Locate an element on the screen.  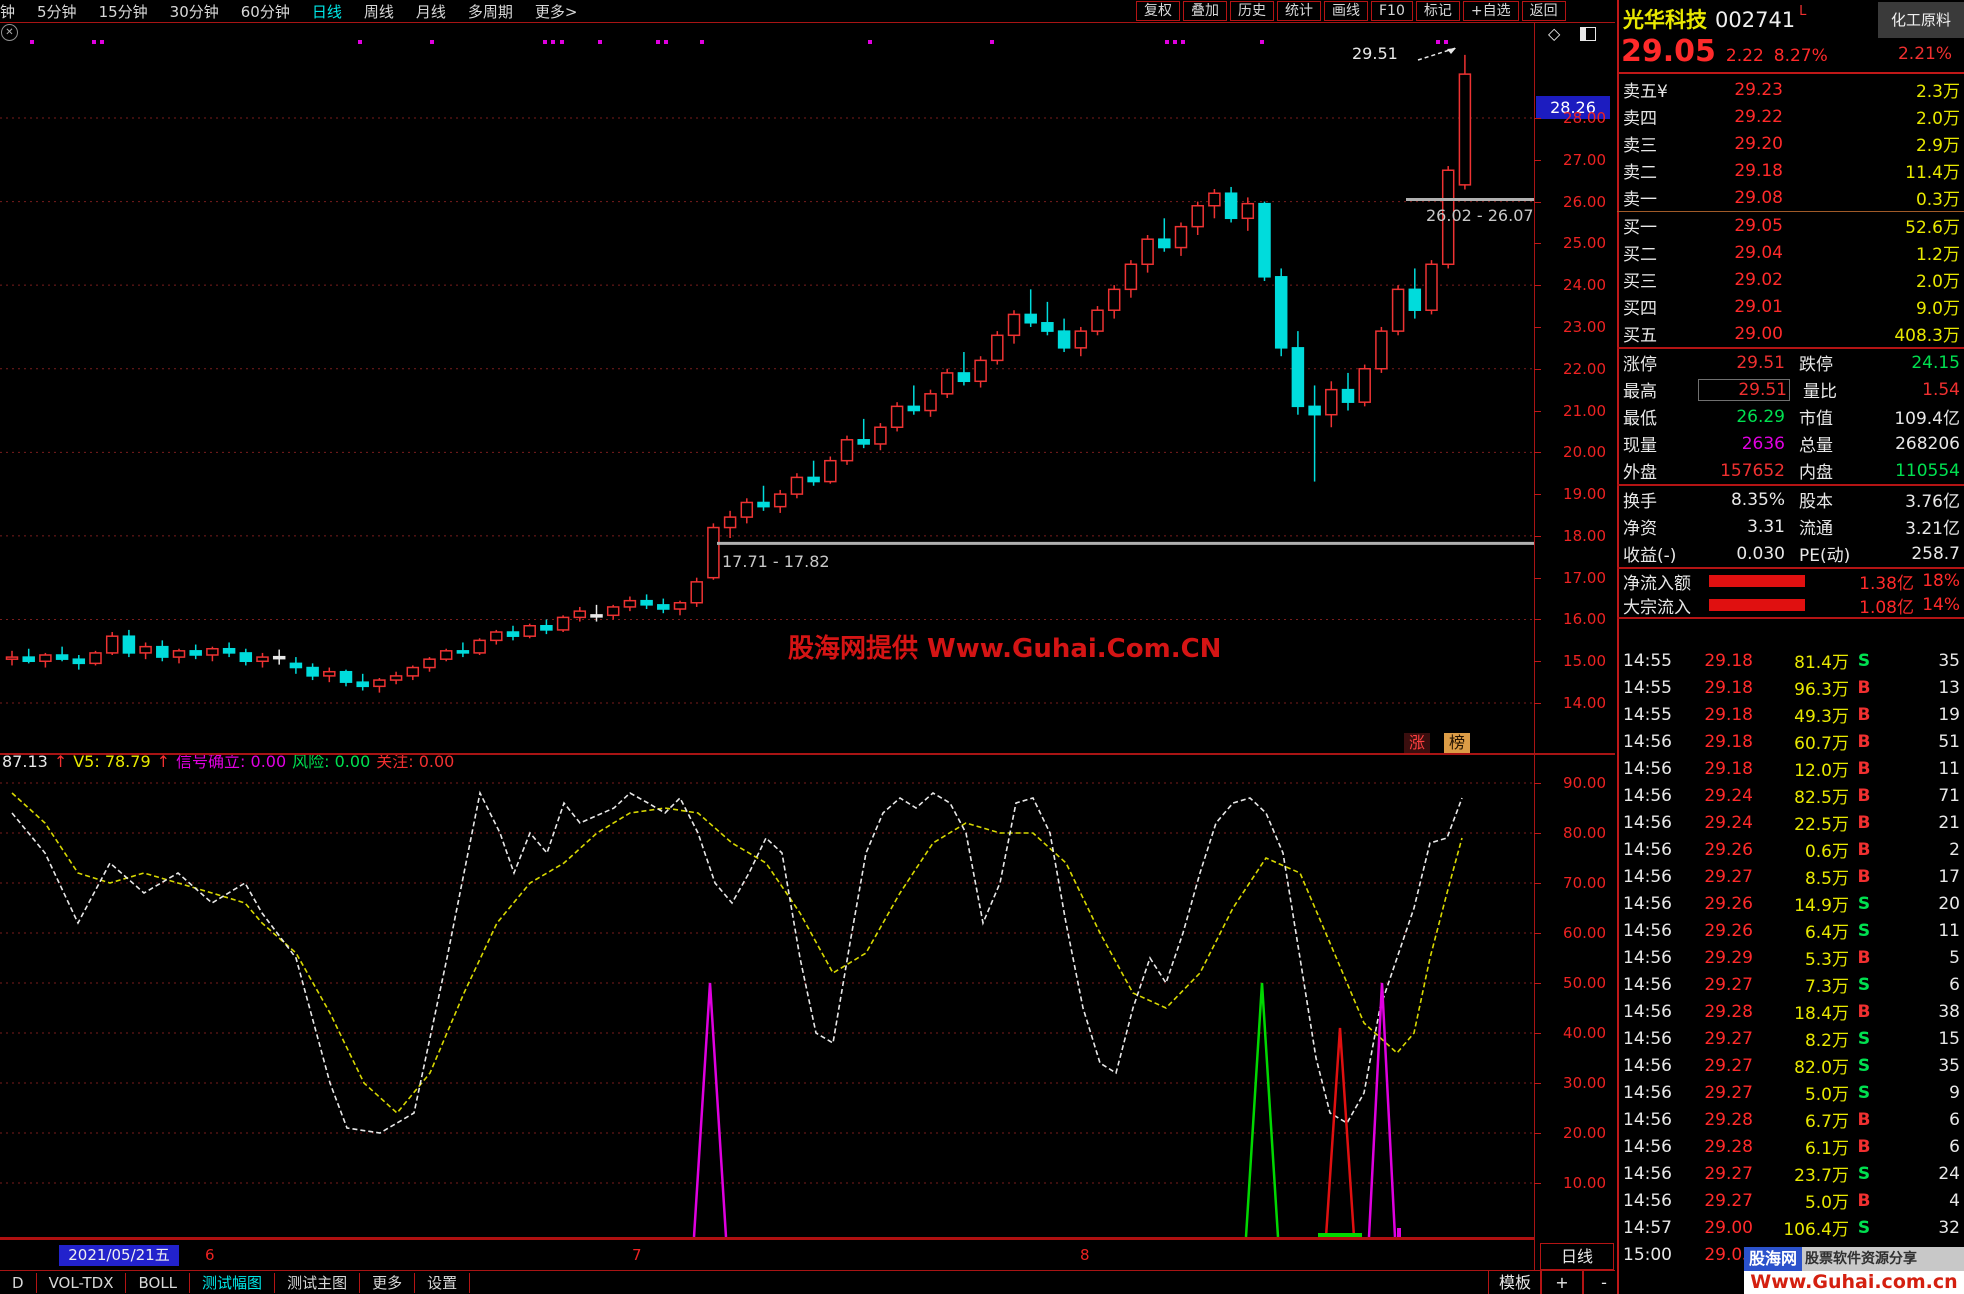
tick-row: 14:56 29.27 23.7万 S 24 is located at coordinates (1790, 1173).